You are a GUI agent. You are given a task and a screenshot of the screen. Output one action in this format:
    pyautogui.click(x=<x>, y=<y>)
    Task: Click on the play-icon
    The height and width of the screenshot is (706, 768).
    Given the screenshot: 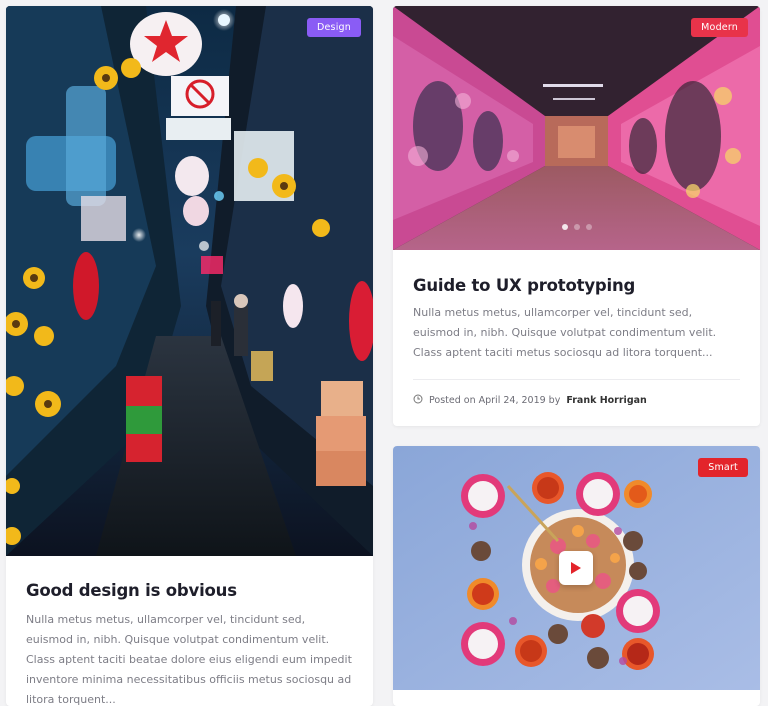 What is the action you would take?
    pyautogui.click(x=576, y=568)
    